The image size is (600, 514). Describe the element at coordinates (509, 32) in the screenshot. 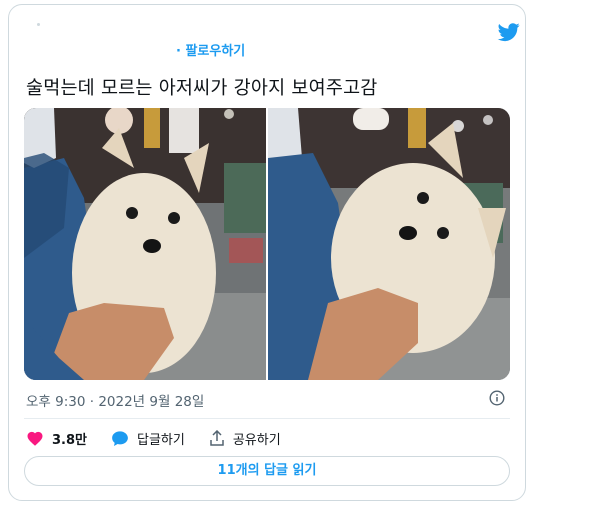

I see `twitter-bird-icon` at that location.